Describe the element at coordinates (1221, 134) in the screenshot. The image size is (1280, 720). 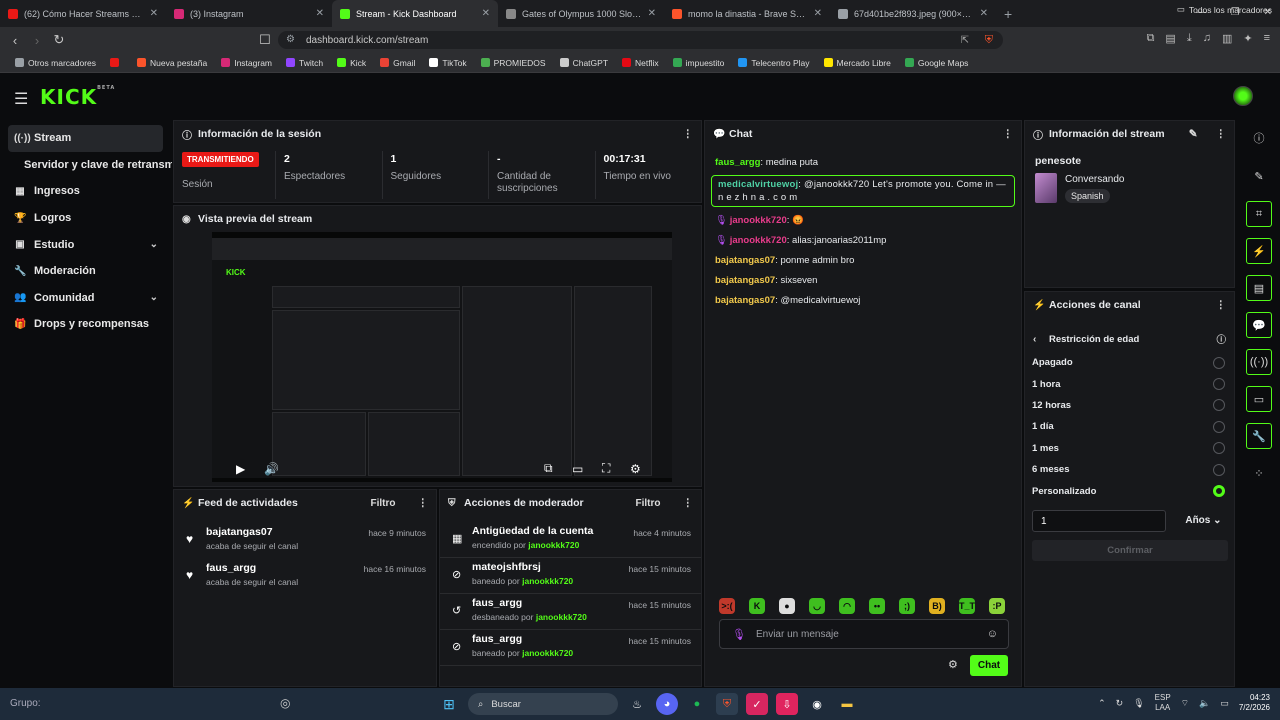
I see `stream-info-menu-icon: ⋮` at that location.